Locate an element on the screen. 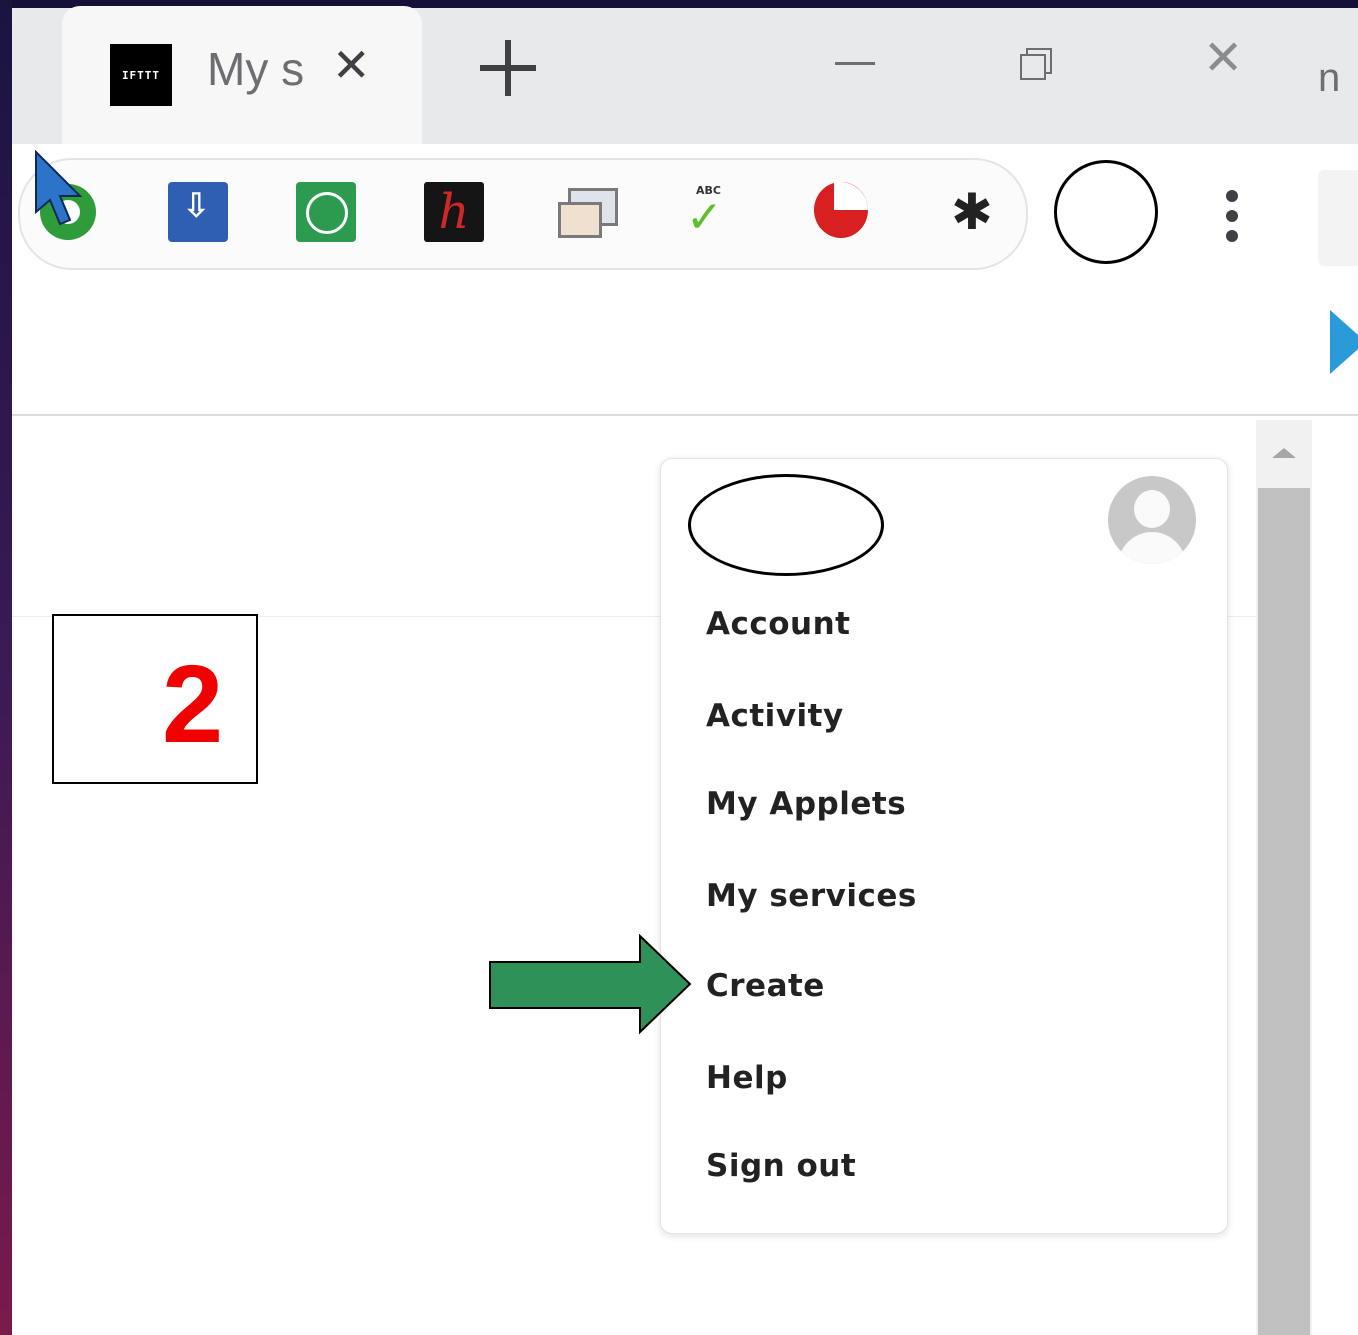 This screenshot has height=1335, width=1358. menu-item-create: Create is located at coordinates (765, 986).